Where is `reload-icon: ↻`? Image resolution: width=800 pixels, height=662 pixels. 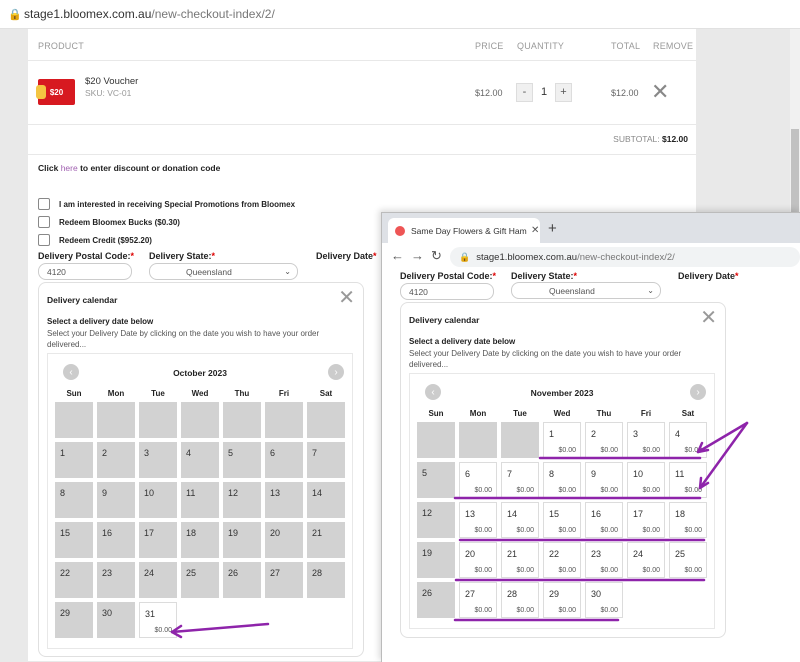 reload-icon: ↻ is located at coordinates (436, 256).